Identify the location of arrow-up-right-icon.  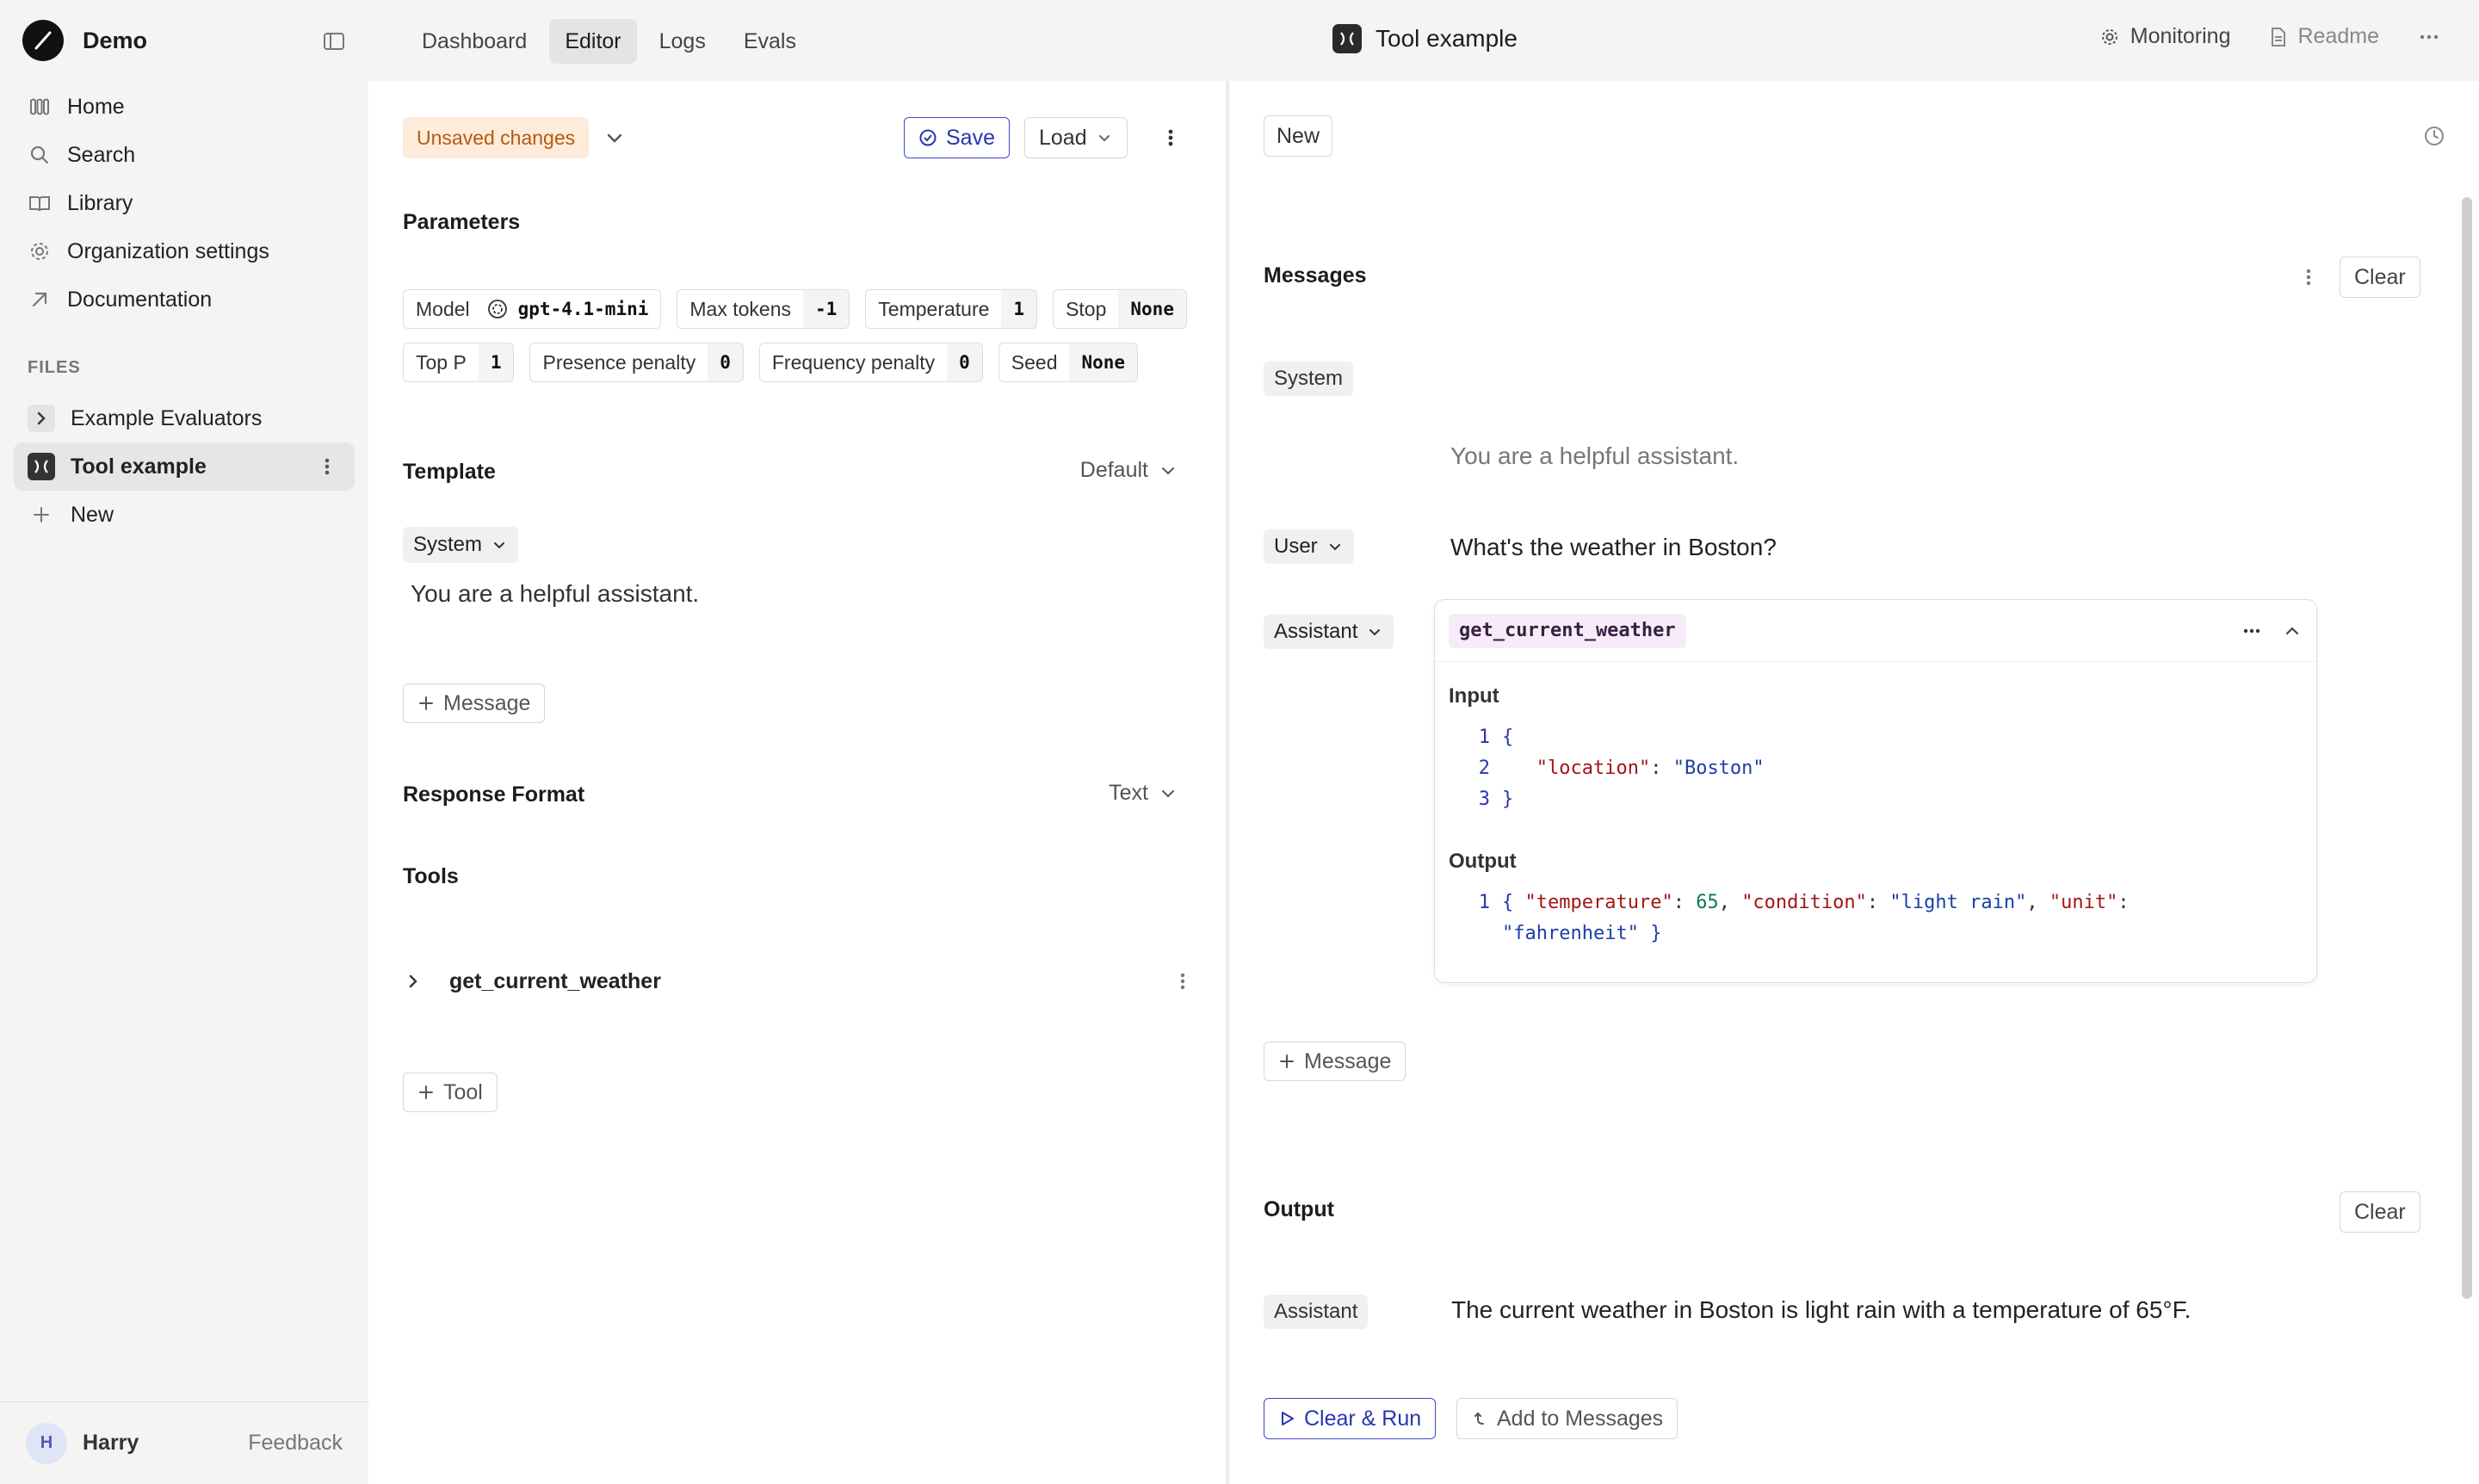
(40, 300).